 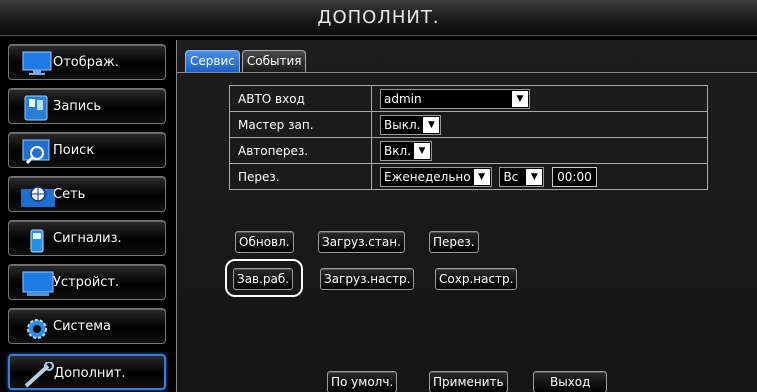 What do you see at coordinates (367, 279) in the screenshot?
I see `load-settings-button: Загруз.настр.` at bounding box center [367, 279].